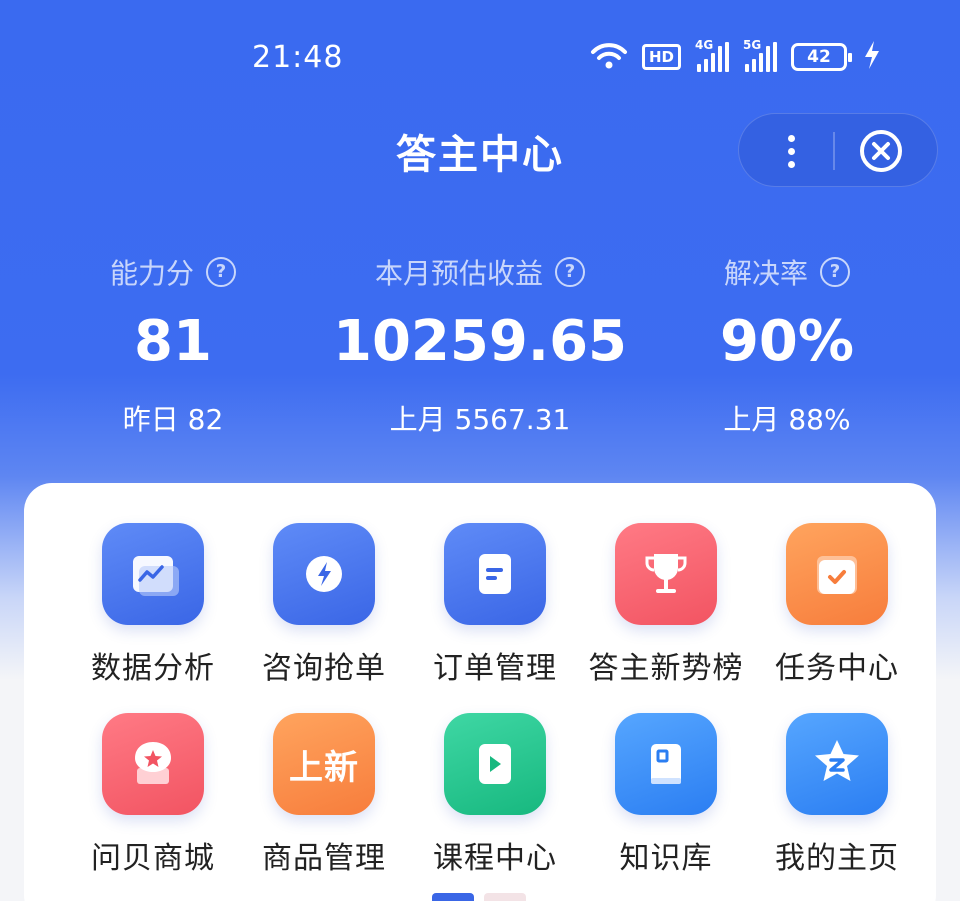 The image size is (960, 901). Describe the element at coordinates (458, 273) in the screenshot. I see `stat-label: 本月预估收益` at that location.